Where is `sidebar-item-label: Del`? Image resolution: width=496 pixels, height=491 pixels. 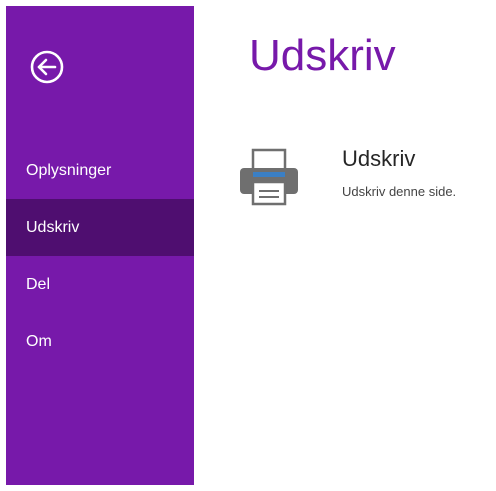
sidebar-item-label: Del is located at coordinates (38, 284).